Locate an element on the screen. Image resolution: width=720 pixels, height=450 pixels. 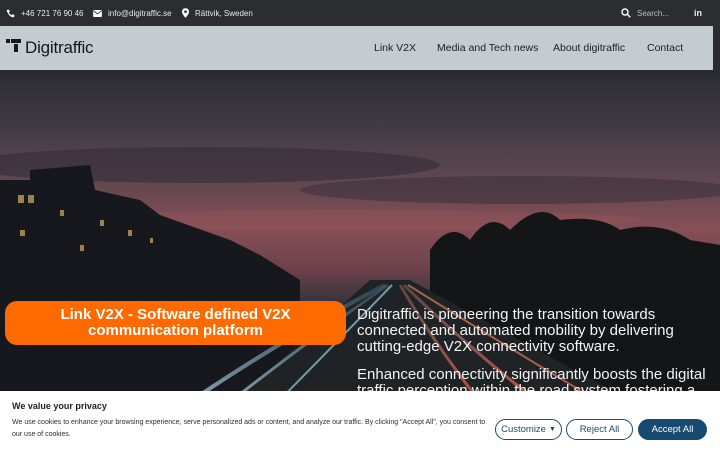
accept-all-button: Accept All is located at coordinates (672, 429).